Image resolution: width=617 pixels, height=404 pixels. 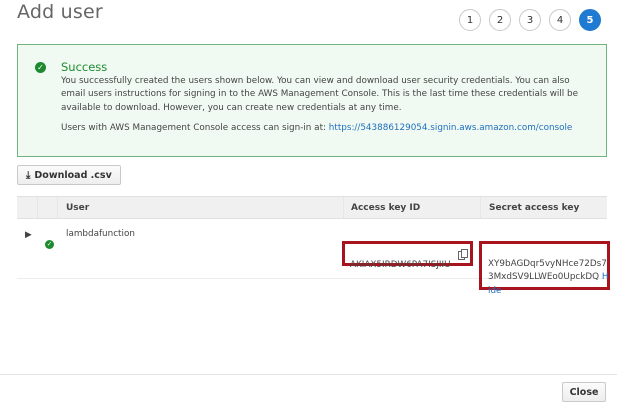 I want to click on wizard-steps: 1 2 3 4 5, so click(x=530, y=20).